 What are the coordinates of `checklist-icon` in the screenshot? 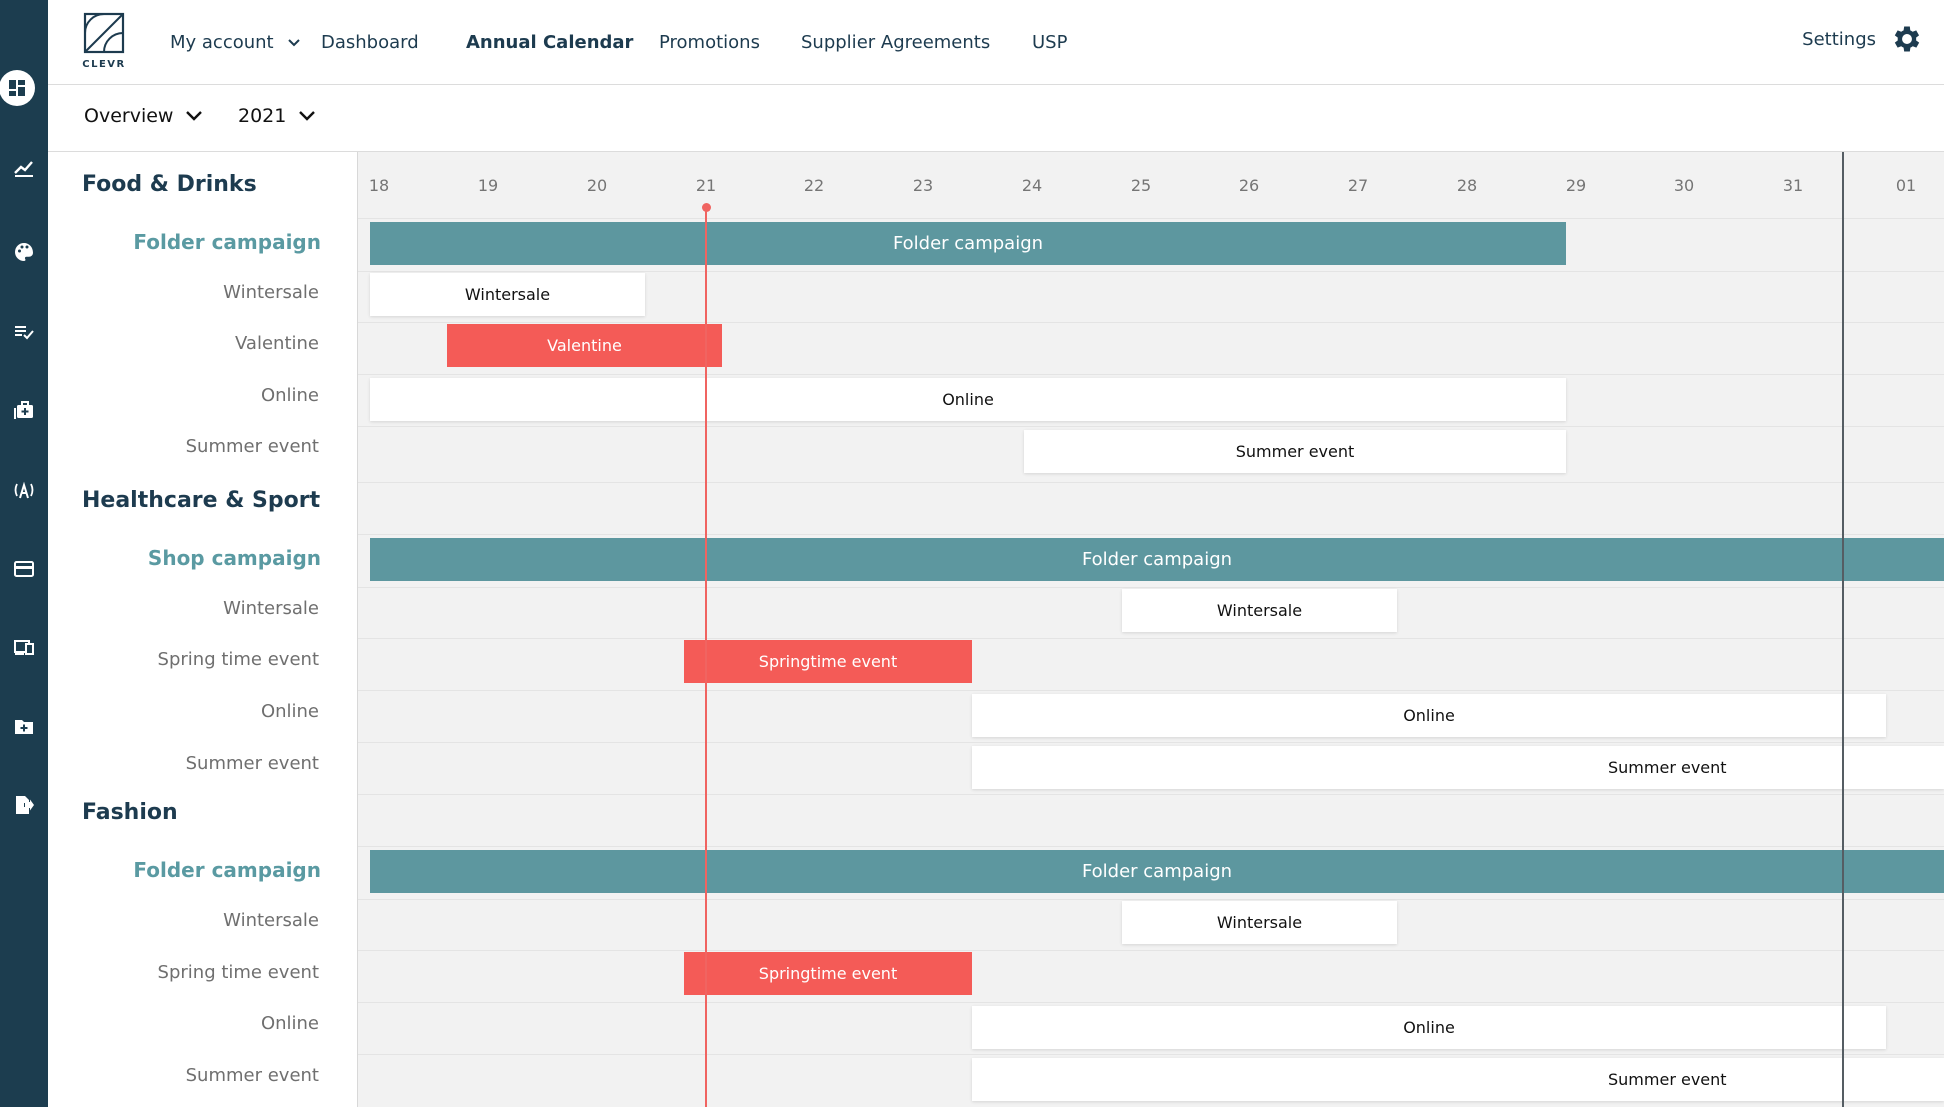 It's located at (24, 333).